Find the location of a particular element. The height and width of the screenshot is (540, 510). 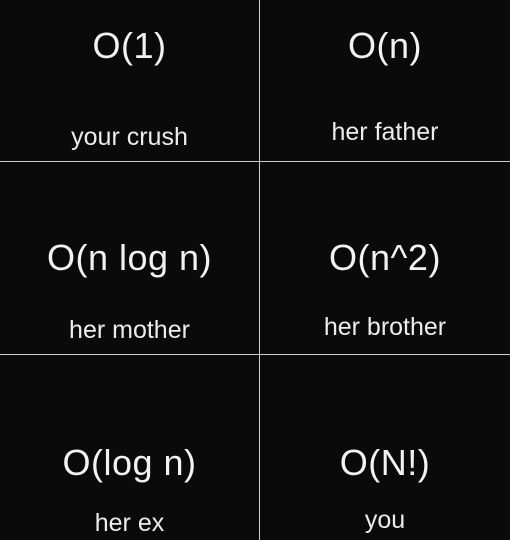

complexity-label: O(n log n) is located at coordinates (129, 257).